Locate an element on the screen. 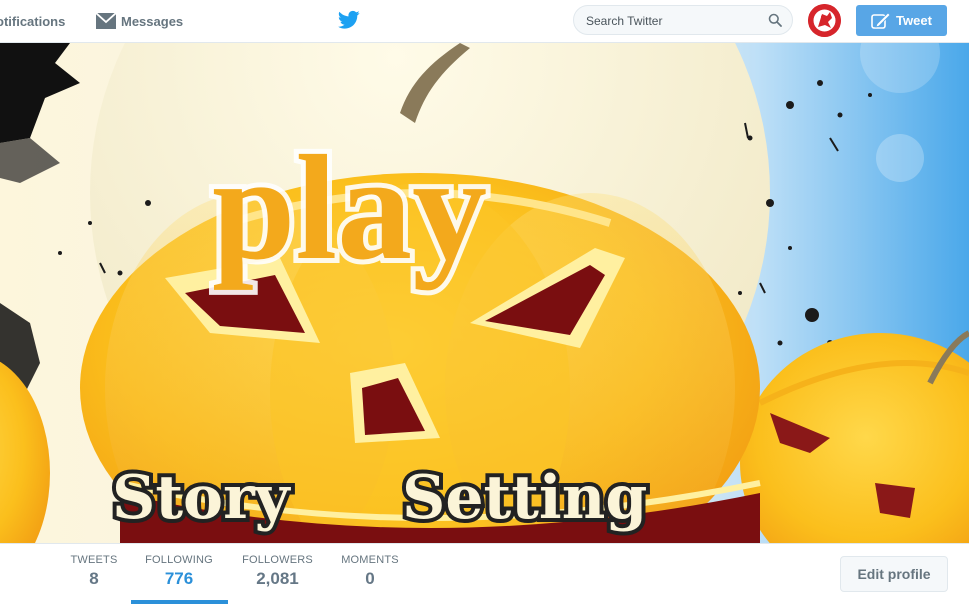  edit-profile-button: Edit profile is located at coordinates (894, 574).